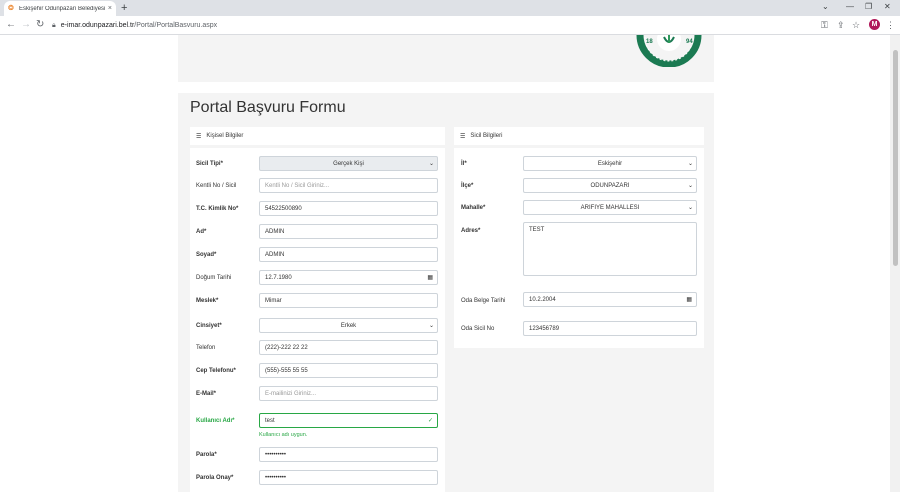 This screenshot has width=900, height=492. I want to click on chamber-doc-date-label: Oda Belge Tarihi, so click(483, 301).